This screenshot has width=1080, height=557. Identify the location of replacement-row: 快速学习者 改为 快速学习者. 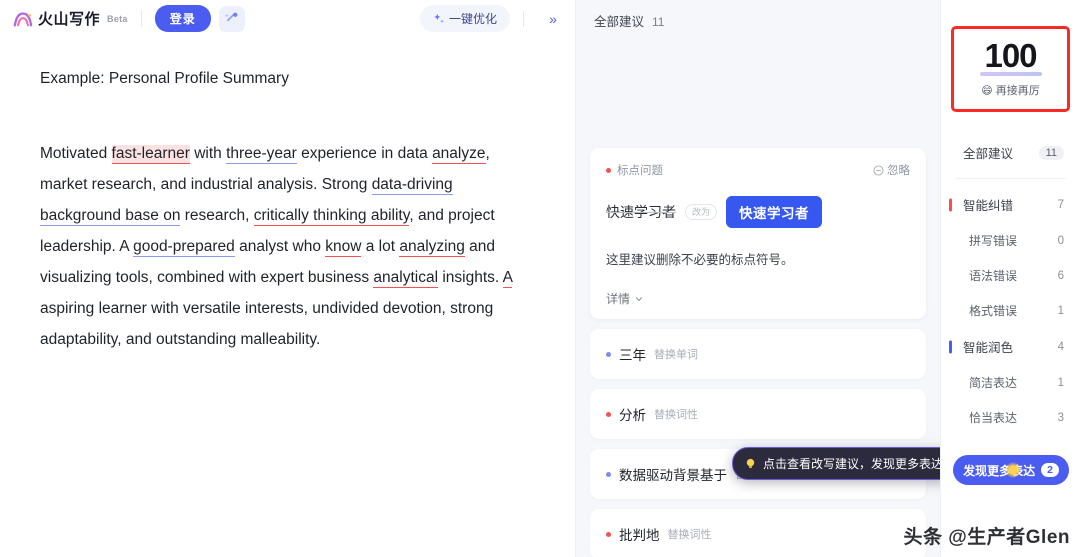
(758, 212).